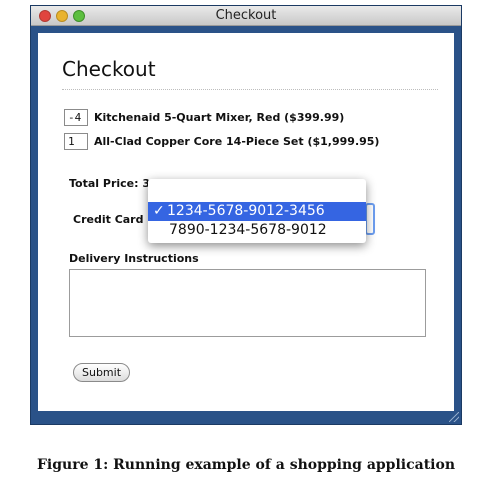 The height and width of the screenshot is (490, 492). What do you see at coordinates (250, 89) in the screenshot?
I see `divider` at bounding box center [250, 89].